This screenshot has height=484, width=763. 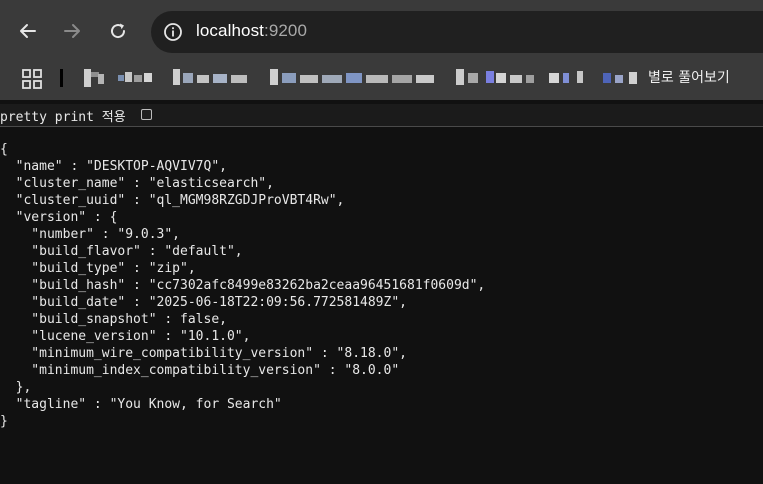 I want to click on json-line: "version" : {, so click(x=59, y=217).